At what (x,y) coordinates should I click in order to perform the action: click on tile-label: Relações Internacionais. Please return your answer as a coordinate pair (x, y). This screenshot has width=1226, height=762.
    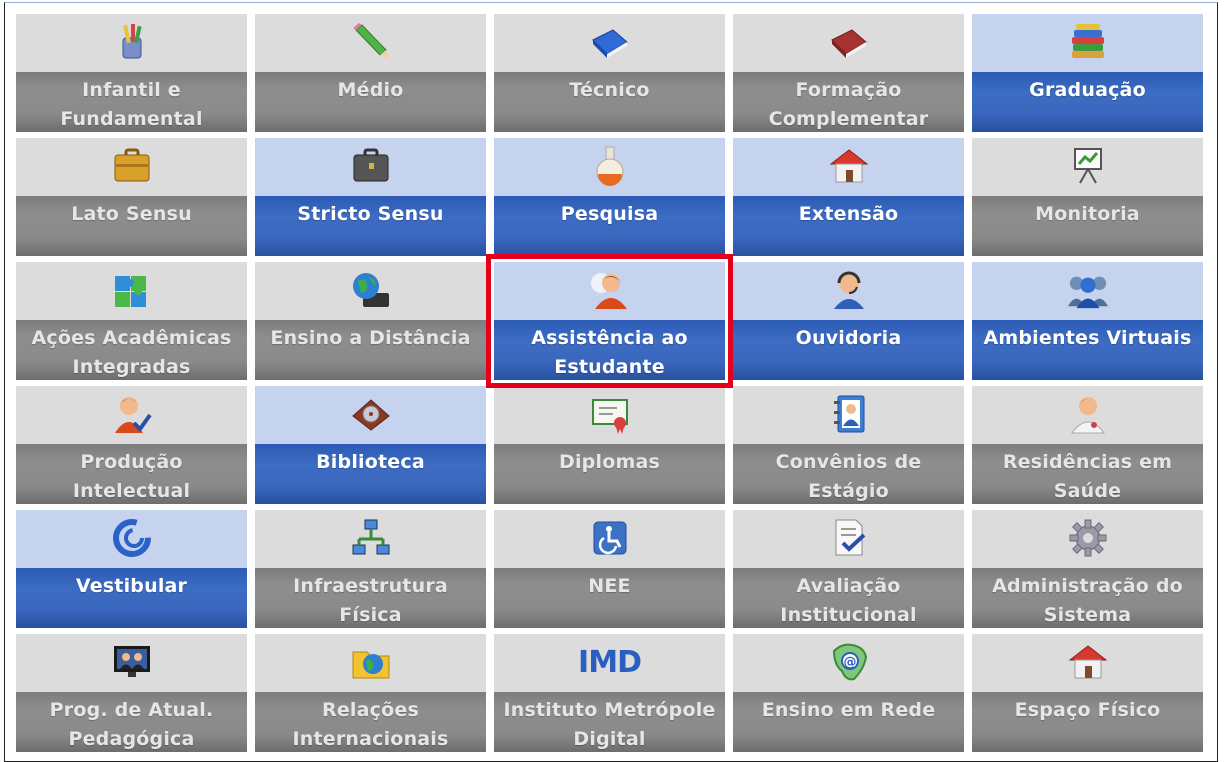
    Looking at the image, I should click on (370, 724).